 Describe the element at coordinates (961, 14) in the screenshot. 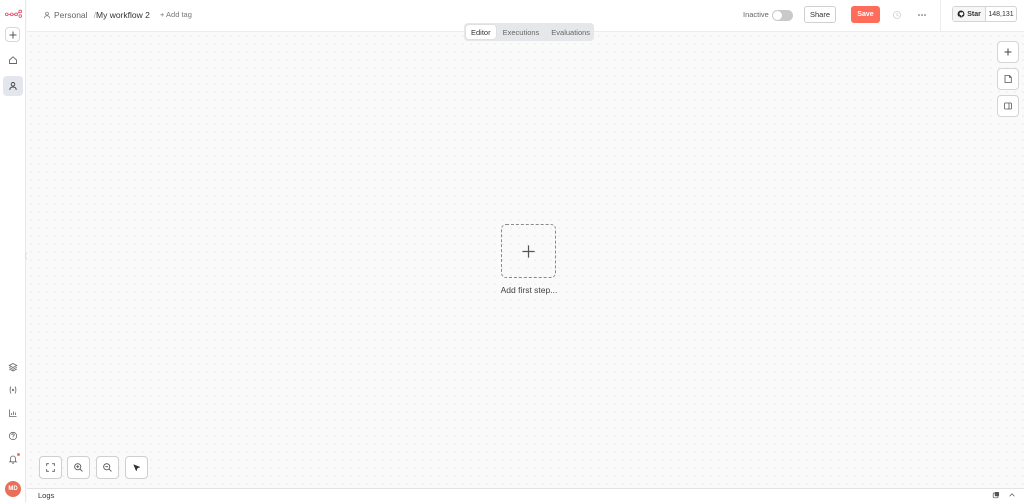

I see `github-icon` at that location.